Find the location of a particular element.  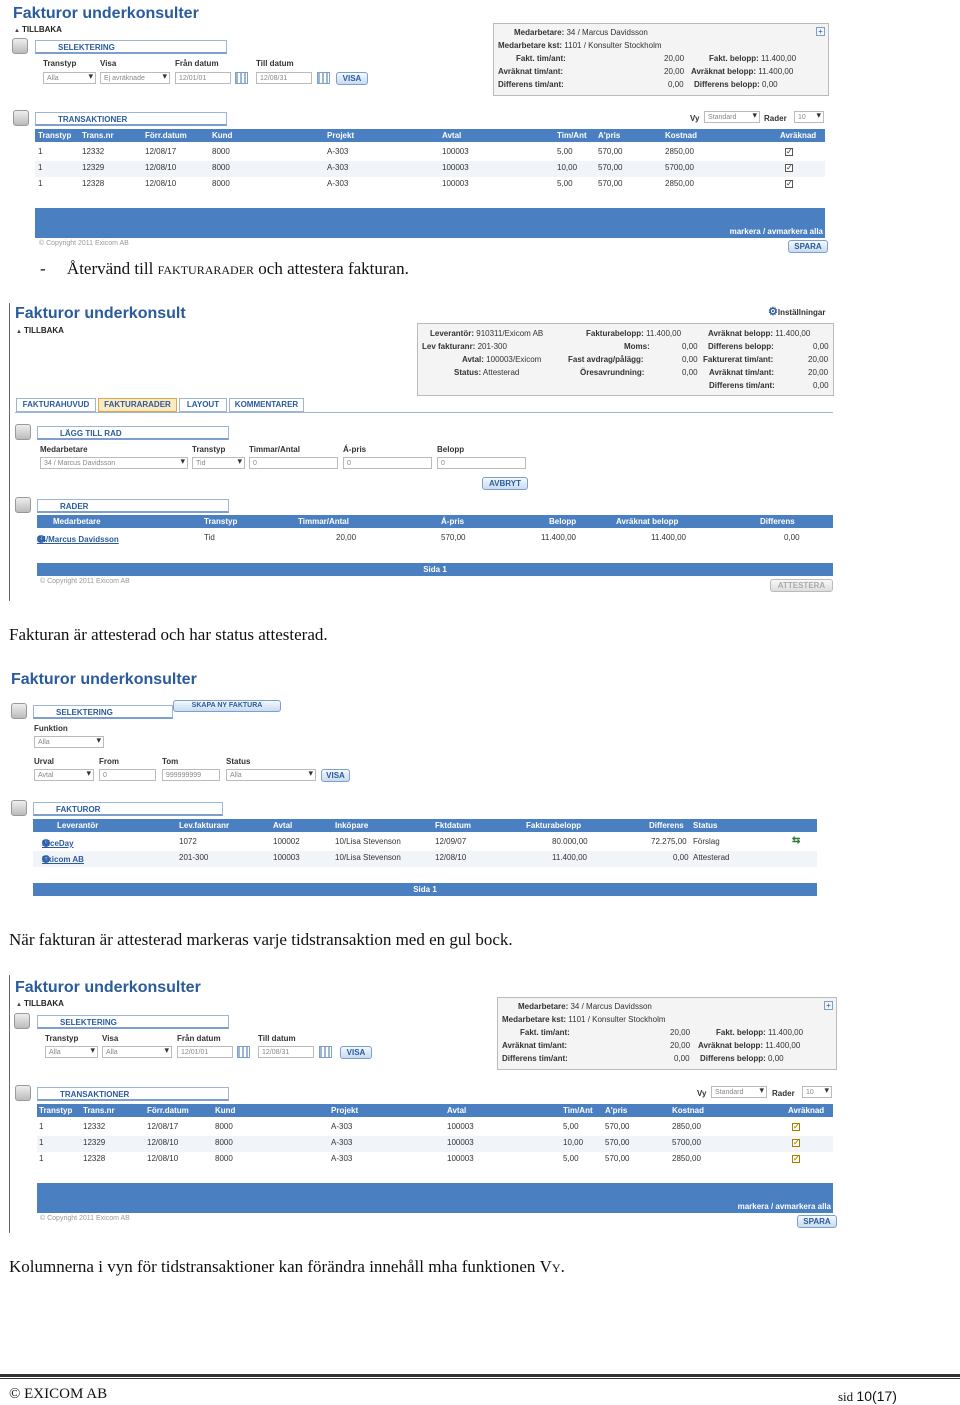

visa-select: Alla is located at coordinates (137, 1052).